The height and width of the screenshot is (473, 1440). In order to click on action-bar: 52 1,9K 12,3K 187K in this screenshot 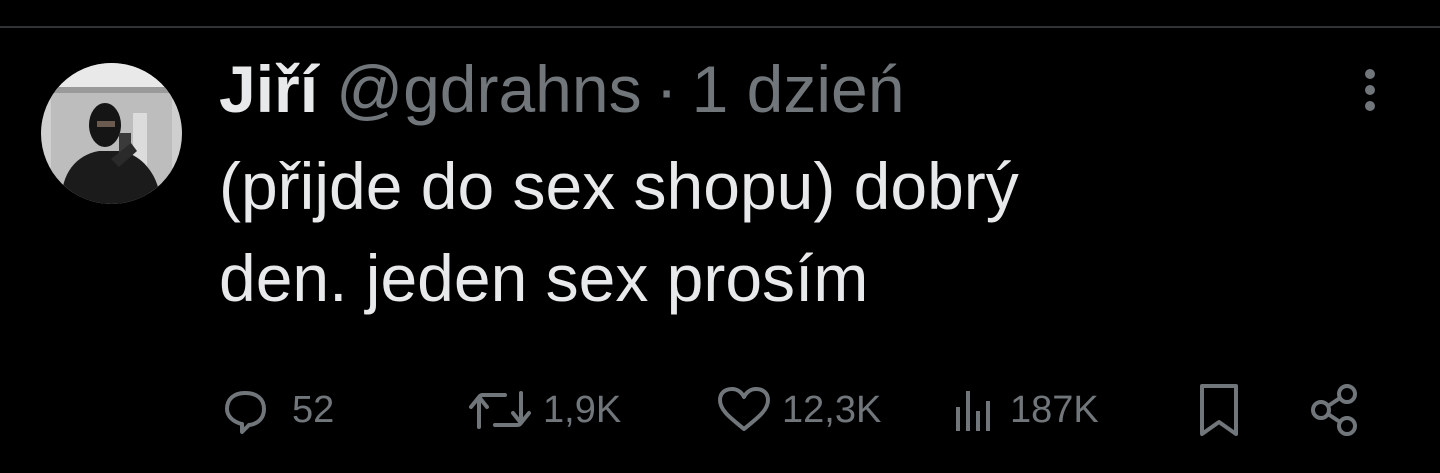, I will do `click(720, 410)`.